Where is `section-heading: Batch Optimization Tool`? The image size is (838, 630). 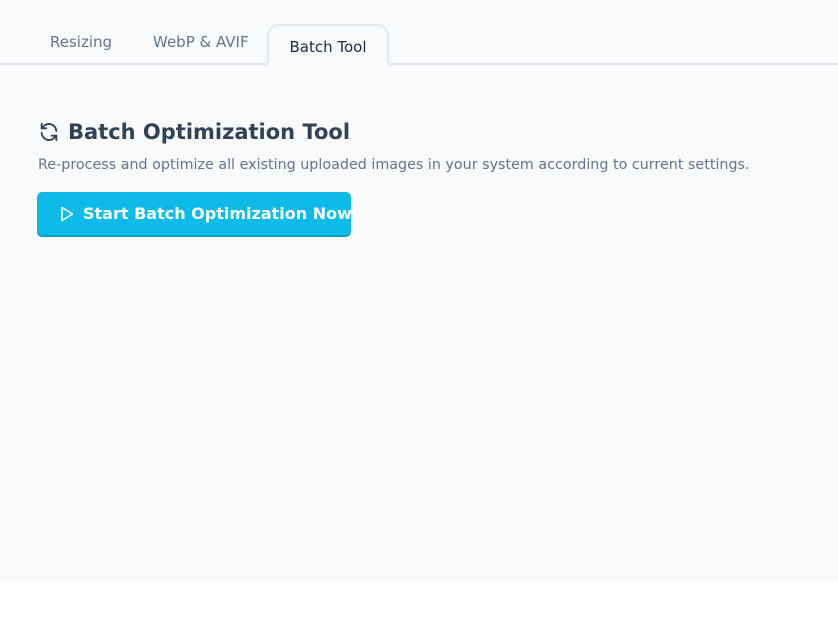 section-heading: Batch Optimization Tool is located at coordinates (194, 132).